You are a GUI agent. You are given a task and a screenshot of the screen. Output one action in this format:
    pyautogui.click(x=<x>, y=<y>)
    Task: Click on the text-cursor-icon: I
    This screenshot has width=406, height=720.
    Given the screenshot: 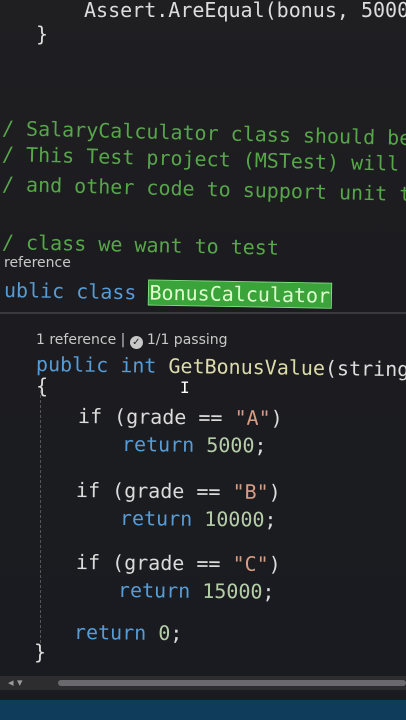 What is the action you would take?
    pyautogui.click(x=185, y=387)
    